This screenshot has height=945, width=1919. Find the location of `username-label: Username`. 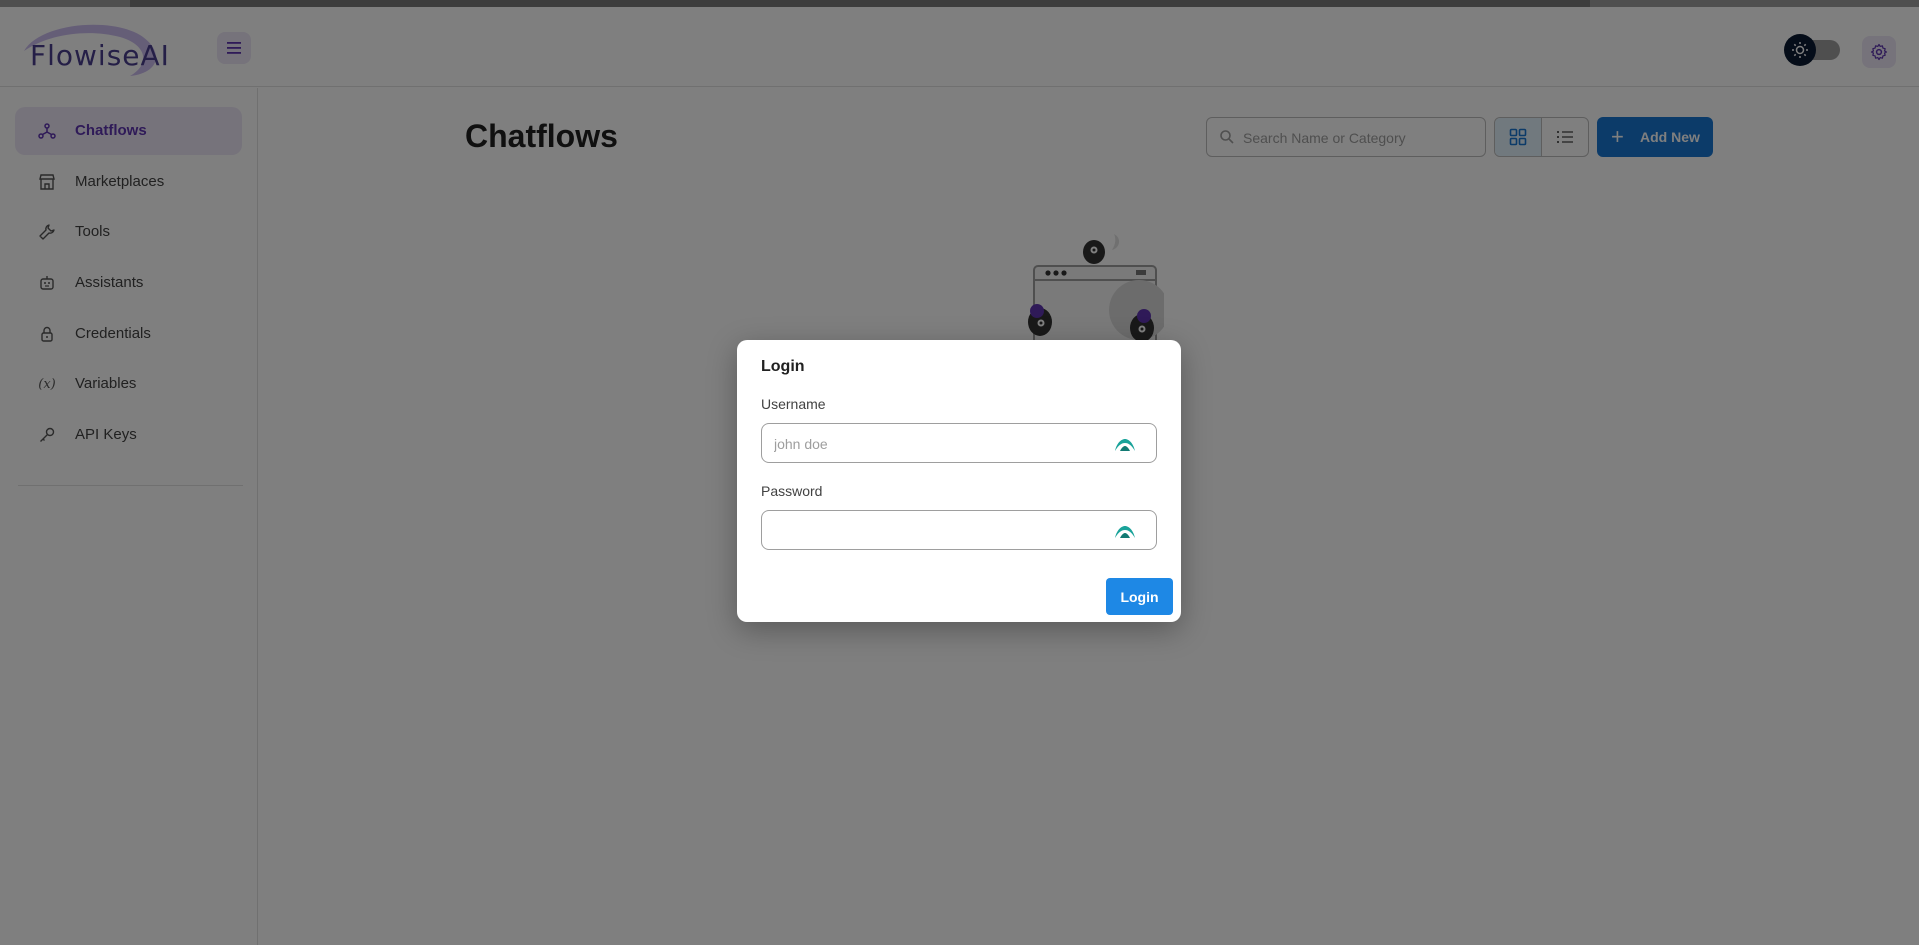

username-label: Username is located at coordinates (793, 404).